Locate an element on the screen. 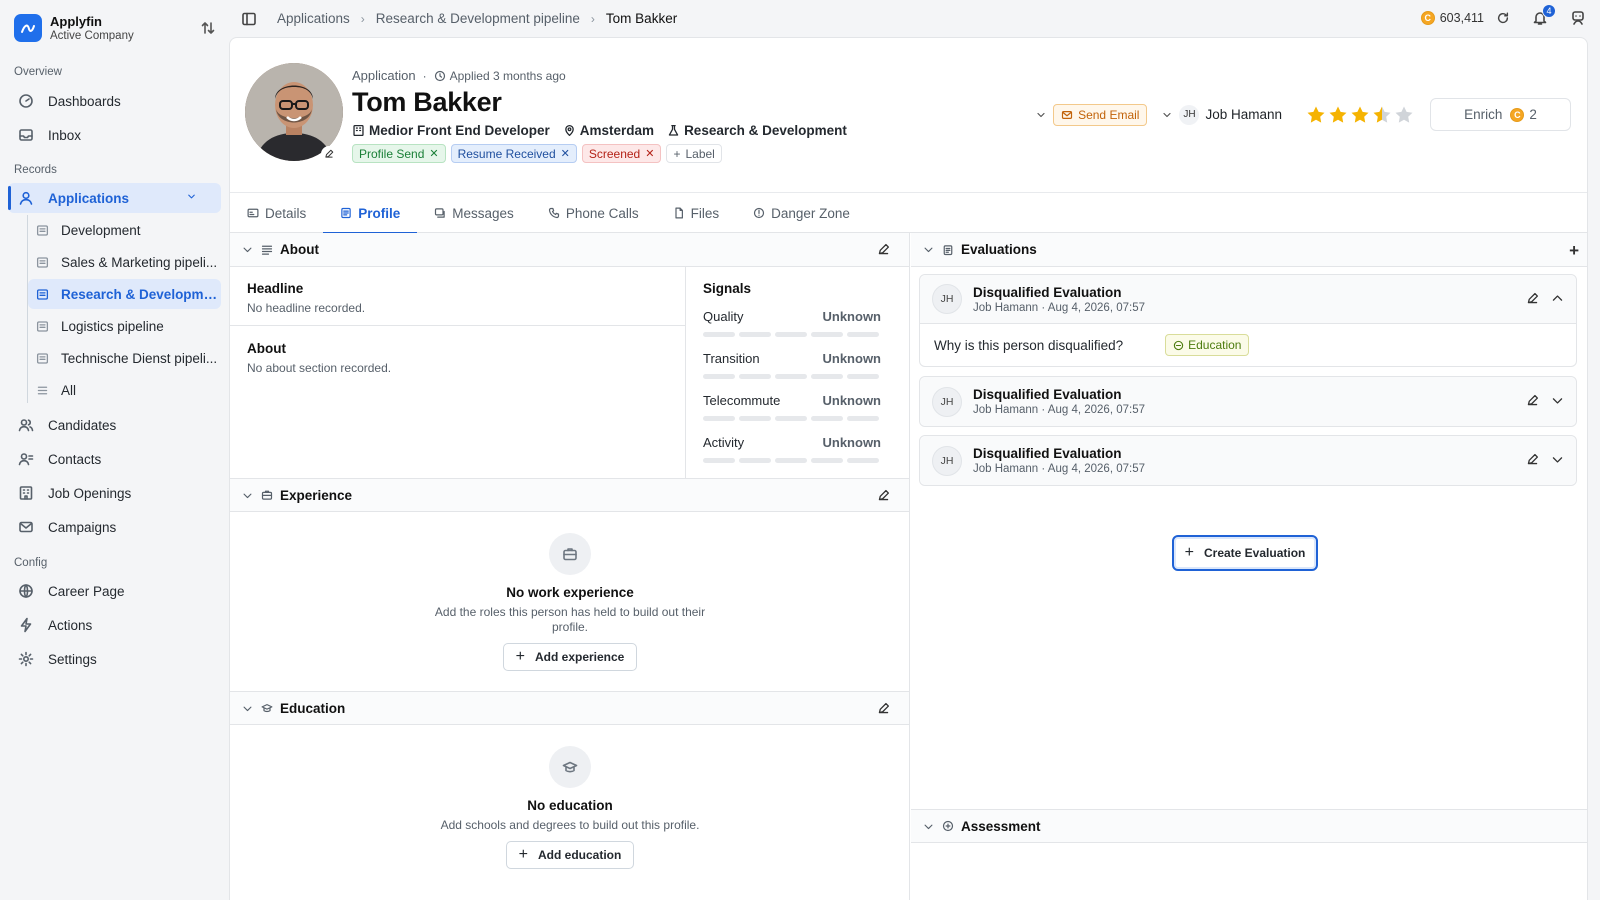 The width and height of the screenshot is (1600, 900). sidebar-sub-logistics: Logistics pipeline is located at coordinates (124, 326).